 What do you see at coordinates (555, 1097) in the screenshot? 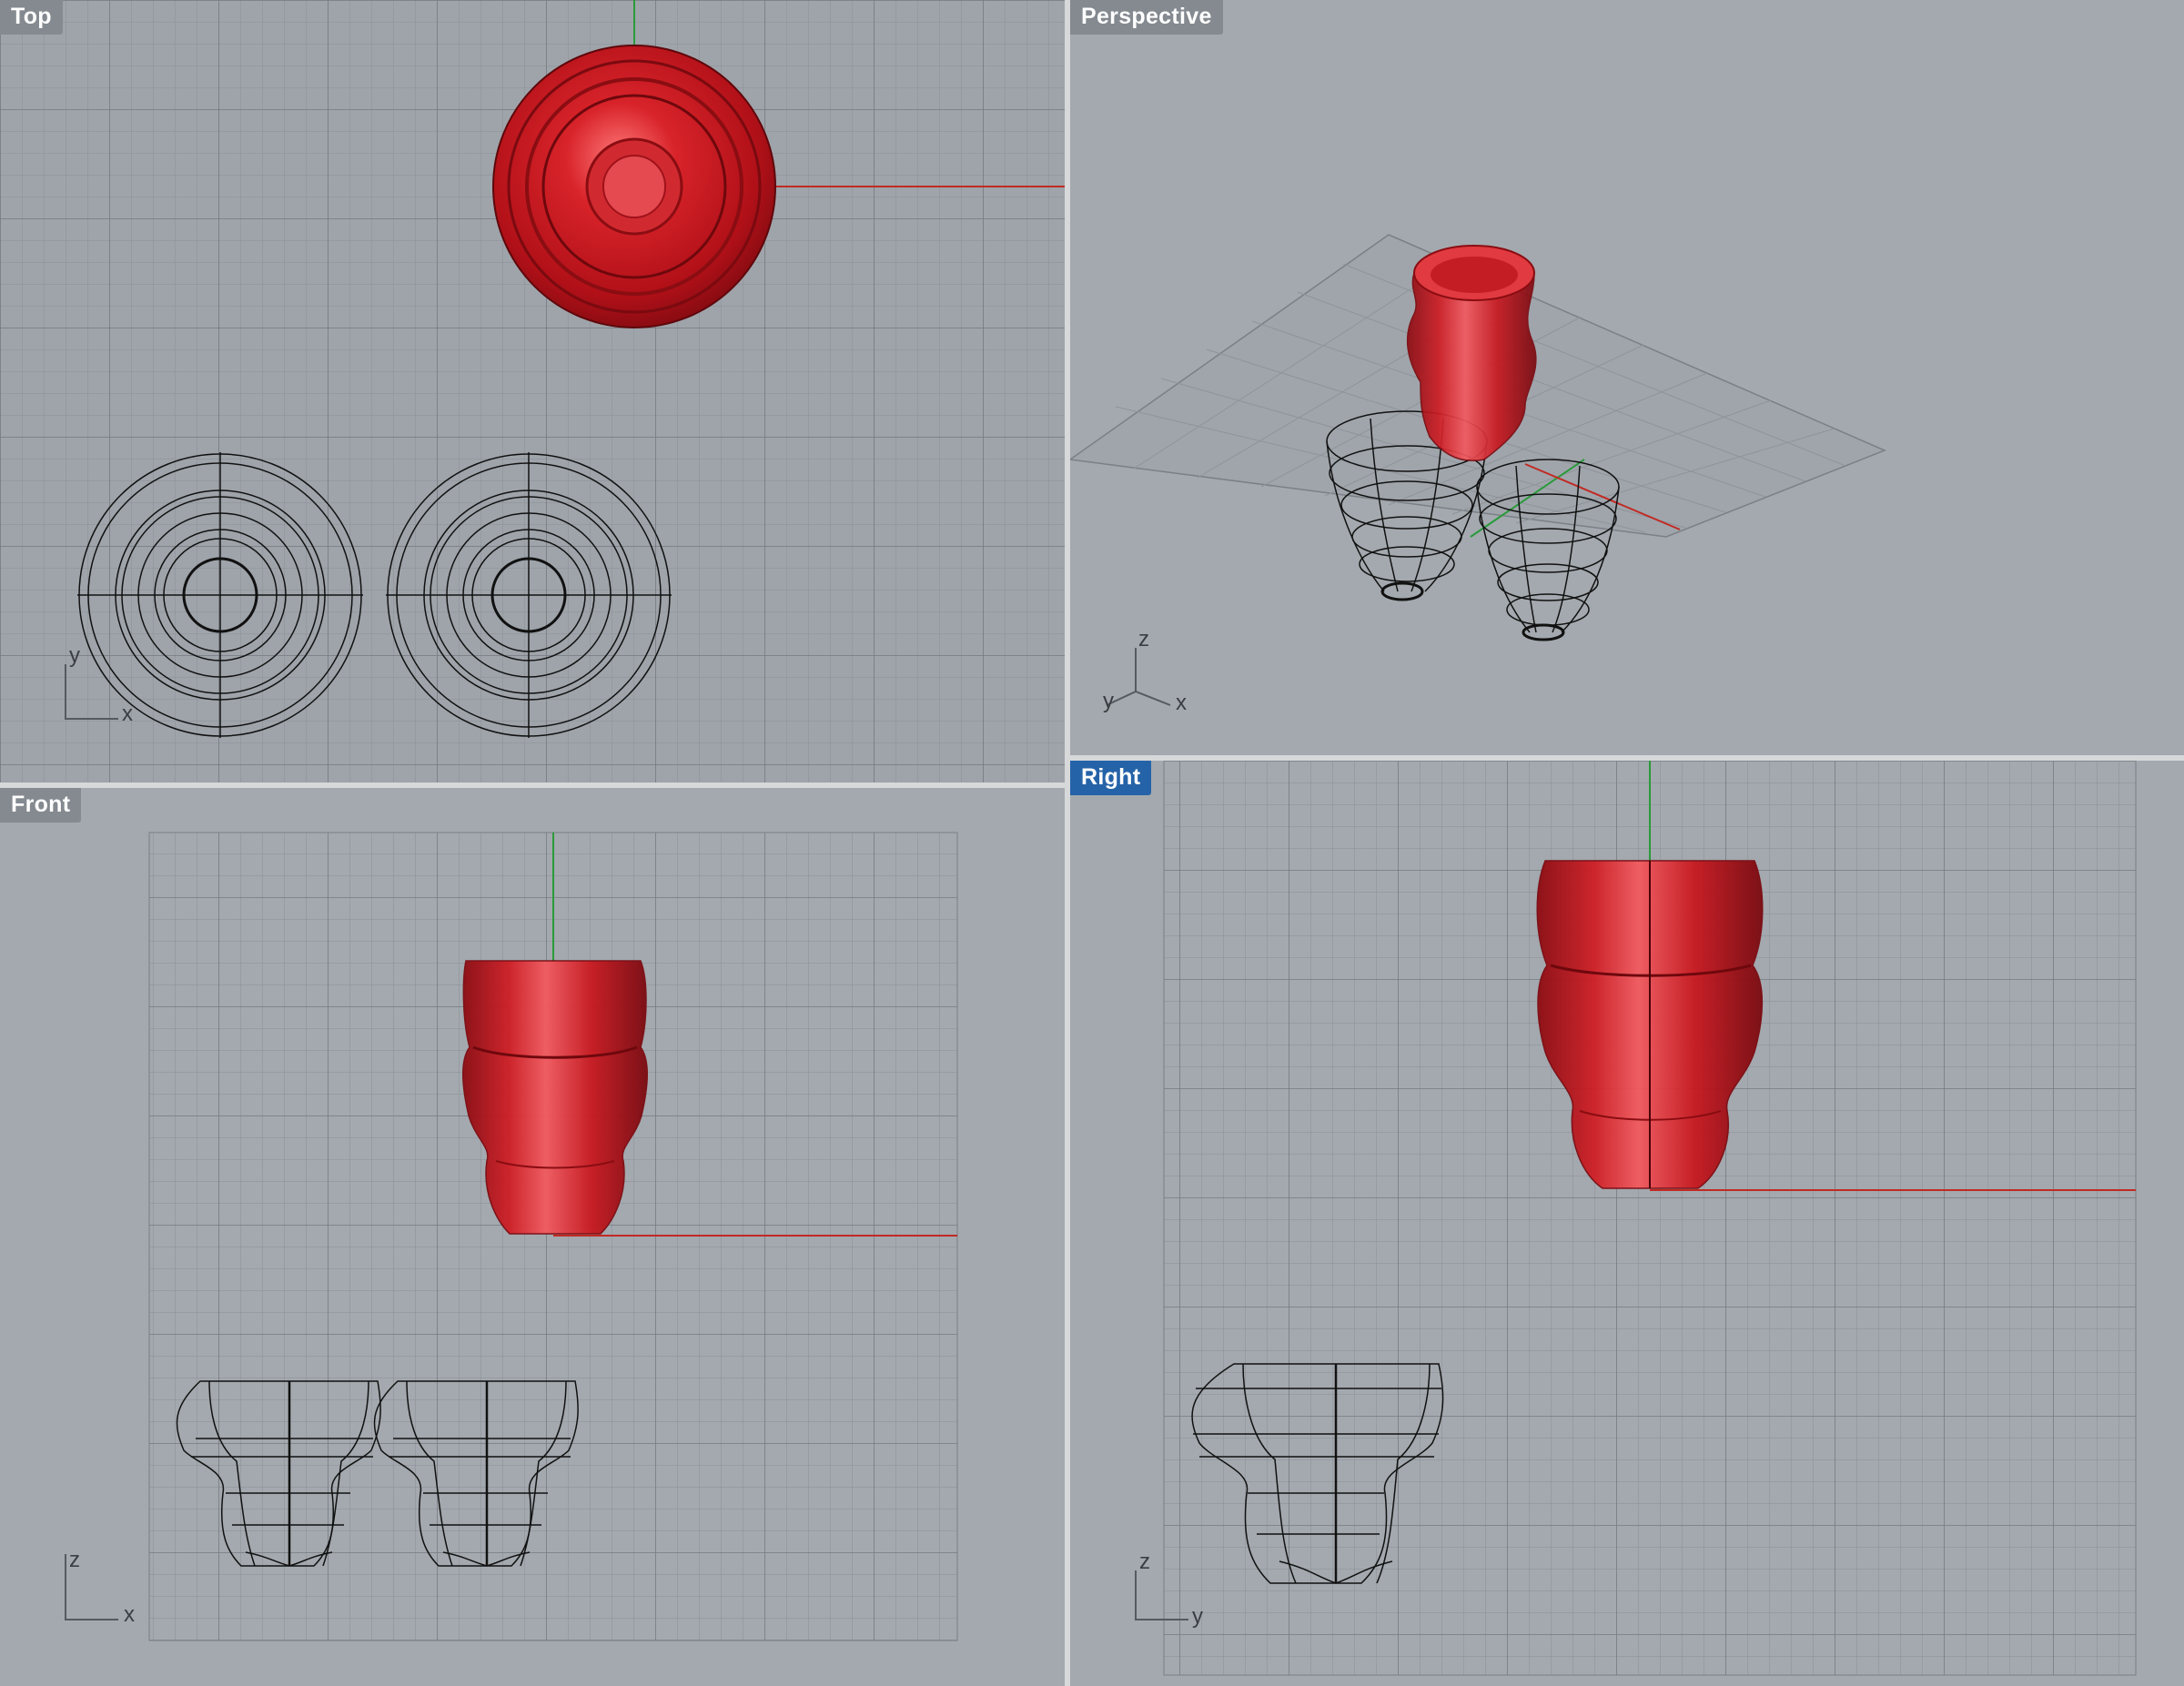
I see `red-object-front-view` at bounding box center [555, 1097].